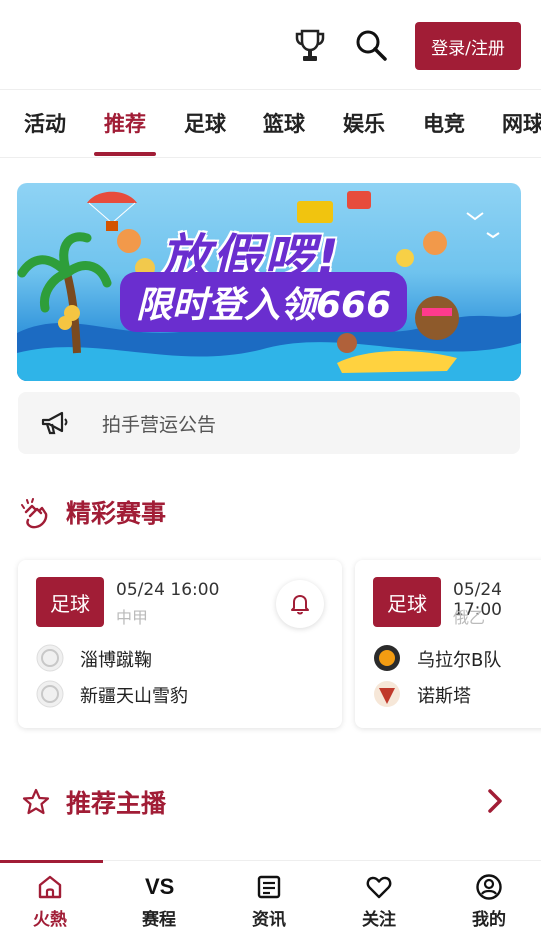  I want to click on subscribe-button, so click(300, 604).